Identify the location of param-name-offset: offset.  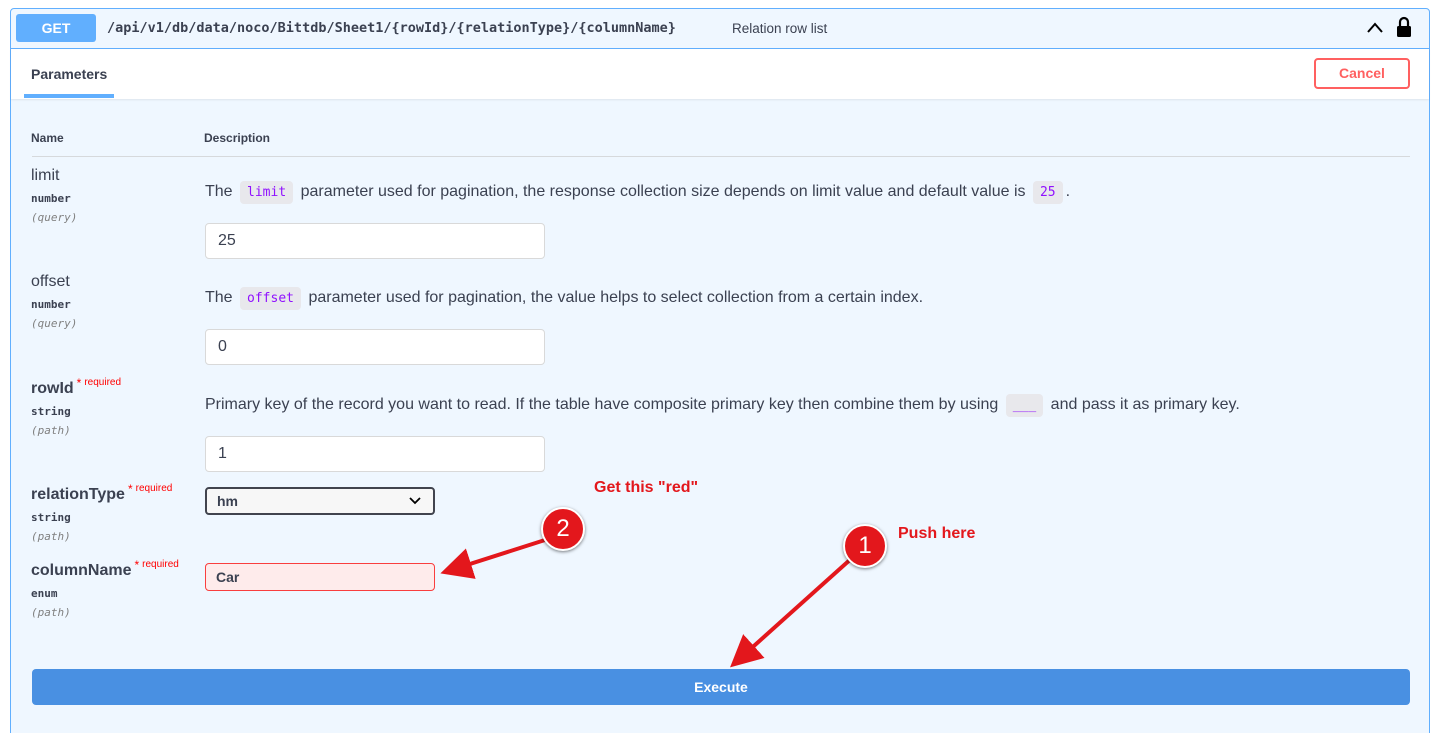
(50, 281).